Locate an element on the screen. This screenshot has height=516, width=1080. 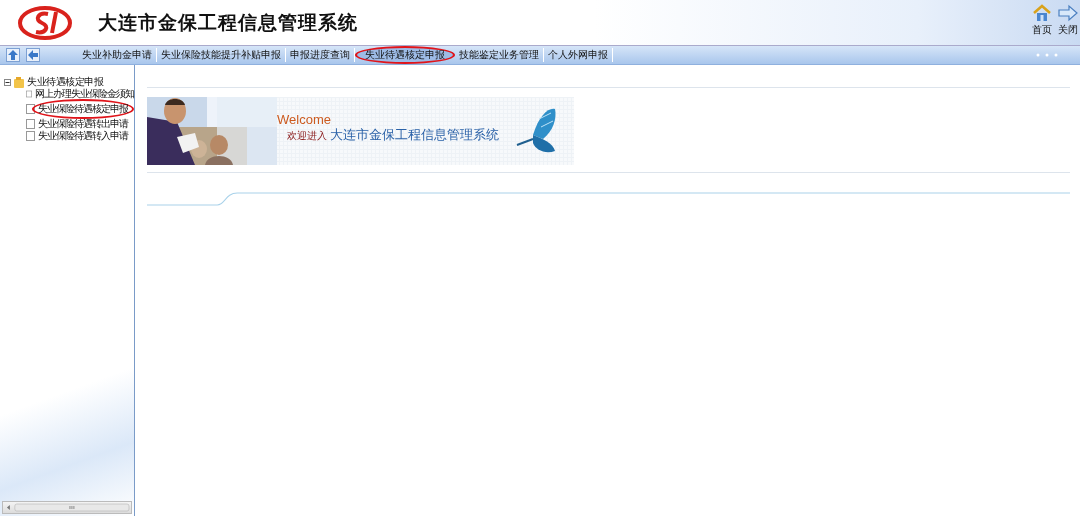
menu-item: 失业待遇核定申报 is located at coordinates (405, 55).